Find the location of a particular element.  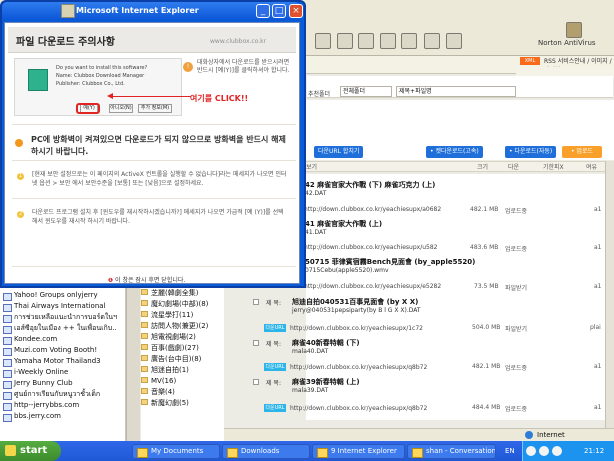

sidebar-link: bbs.jerry.com is located at coordinates (62, 416).